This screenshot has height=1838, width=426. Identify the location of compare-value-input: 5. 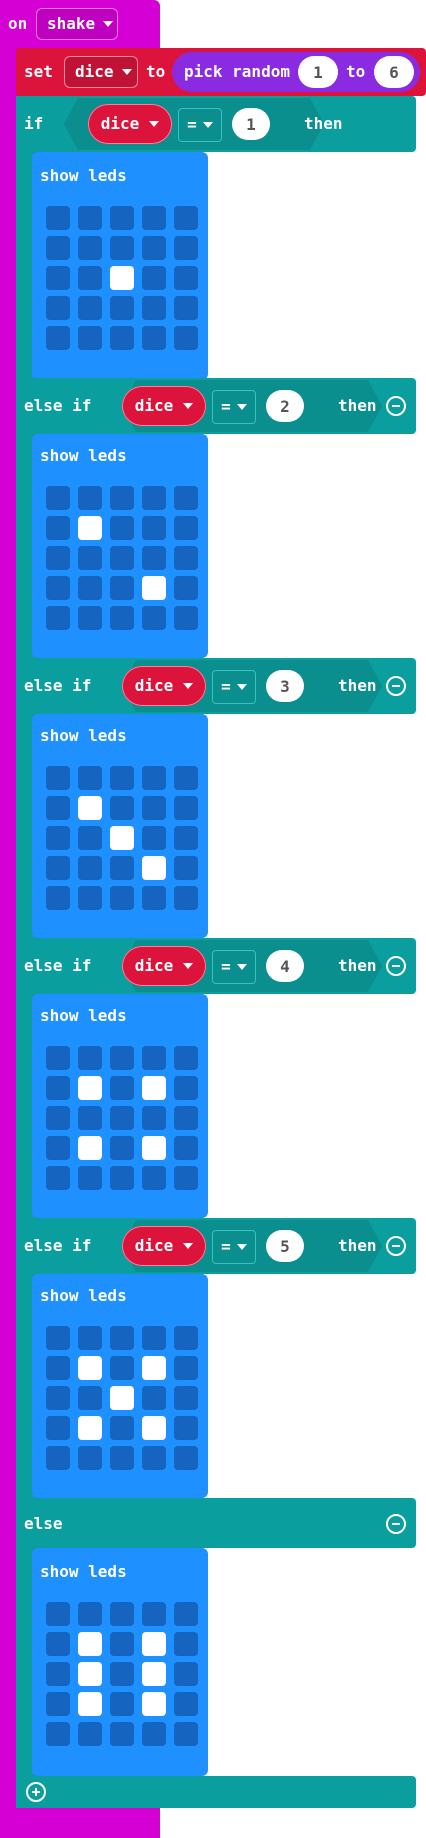
(285, 1246).